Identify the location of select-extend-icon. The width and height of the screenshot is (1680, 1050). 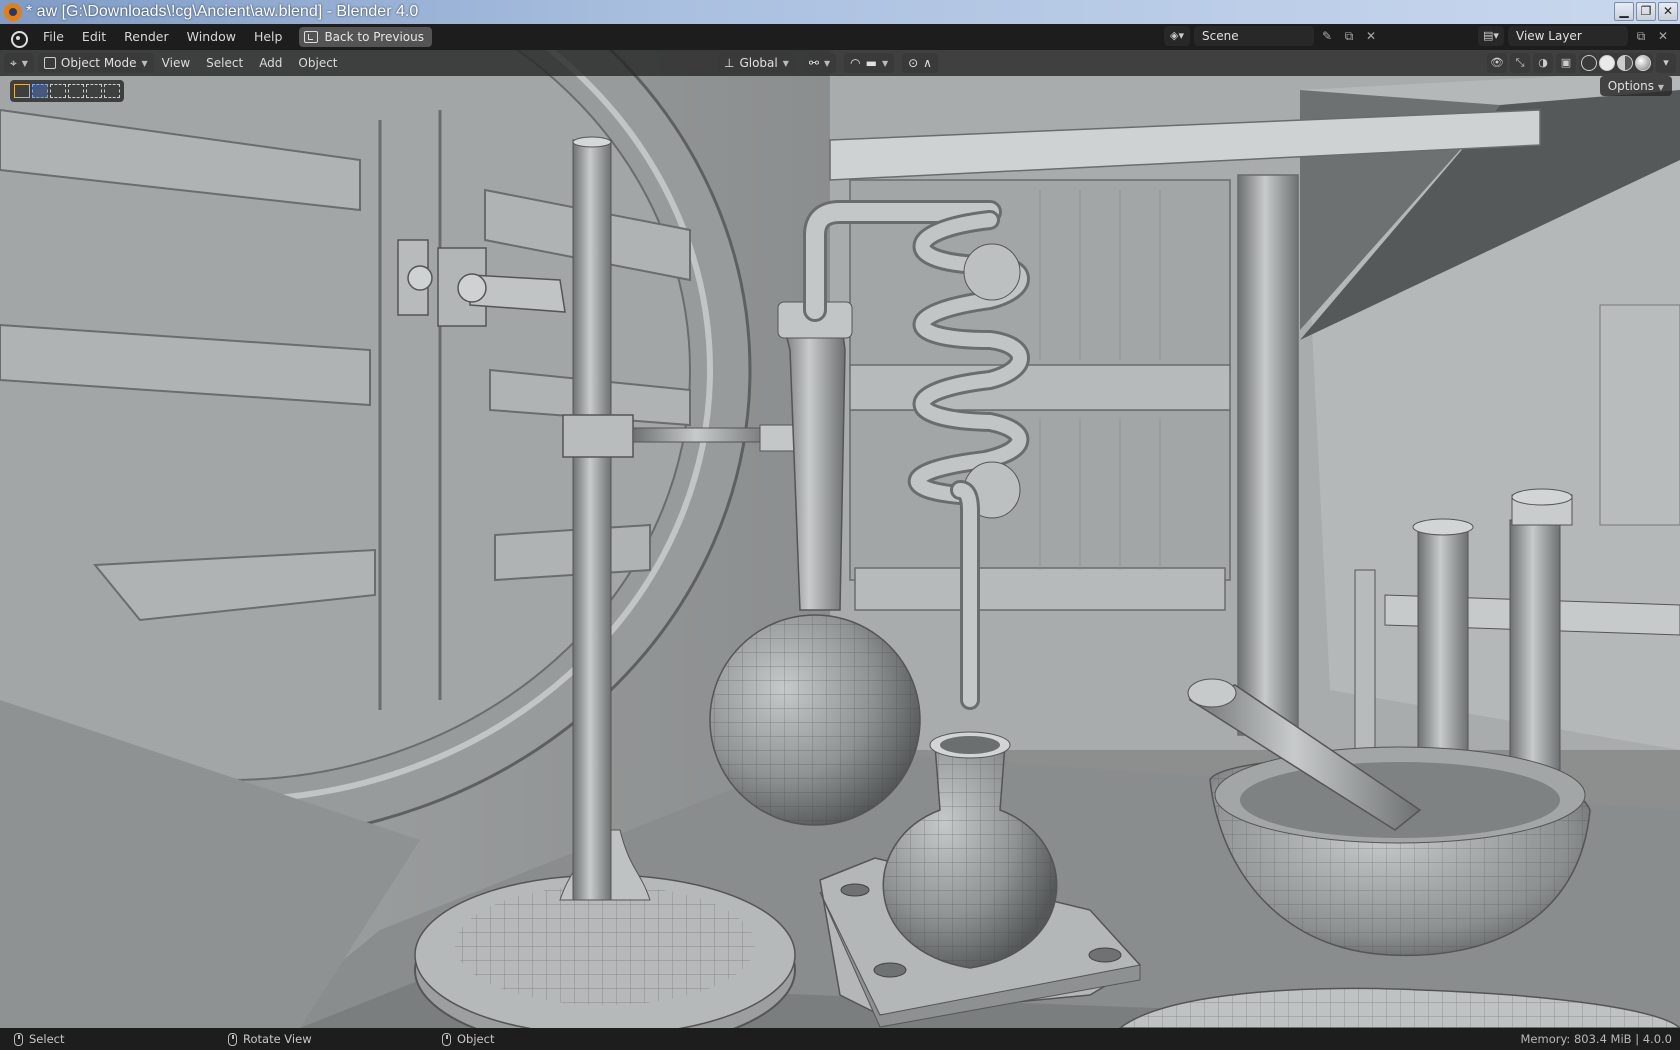
(58, 91).